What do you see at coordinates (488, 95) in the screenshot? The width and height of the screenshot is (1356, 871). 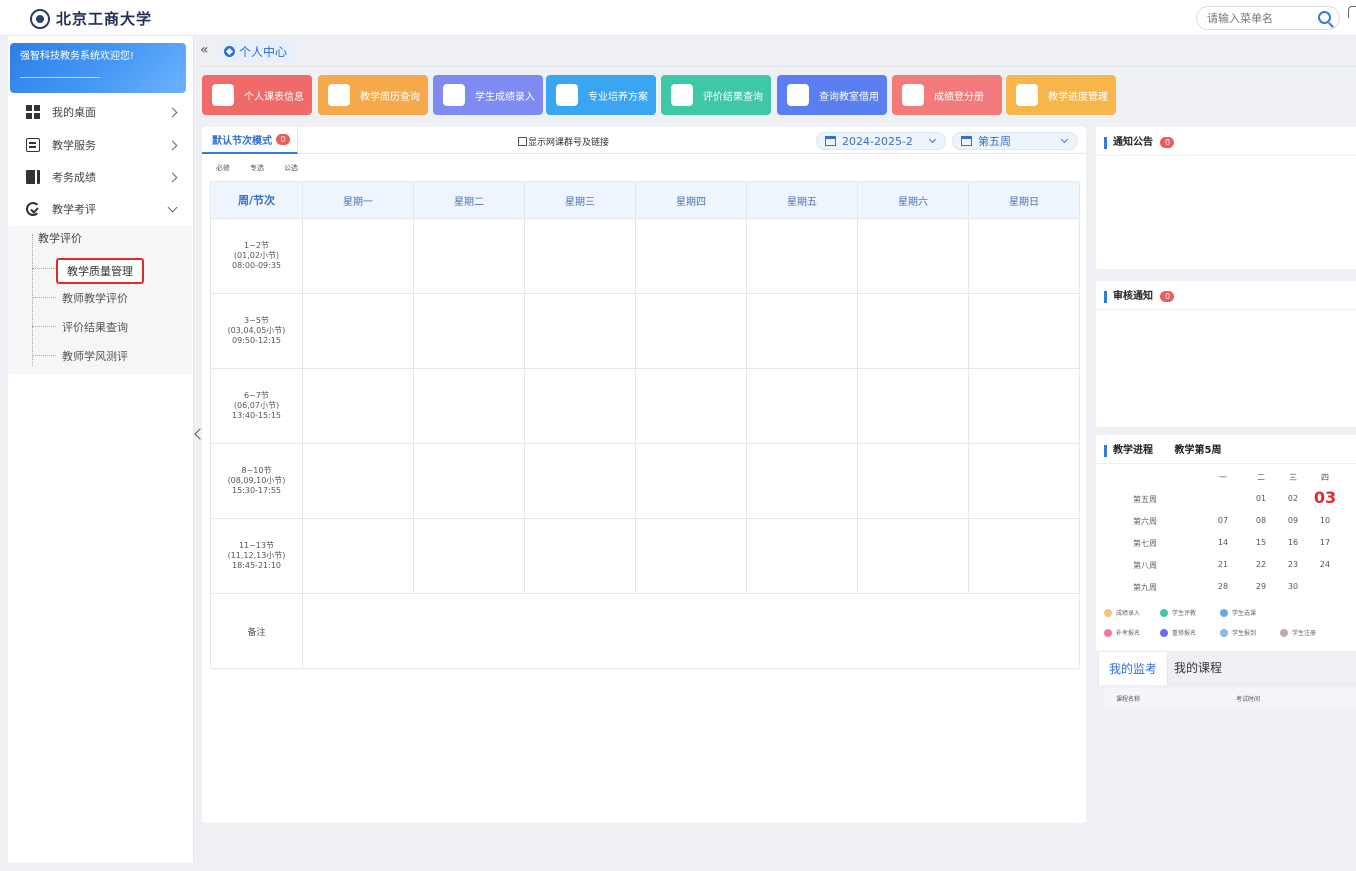 I see `quick-button-grade-entry: 学生成绩录入` at bounding box center [488, 95].